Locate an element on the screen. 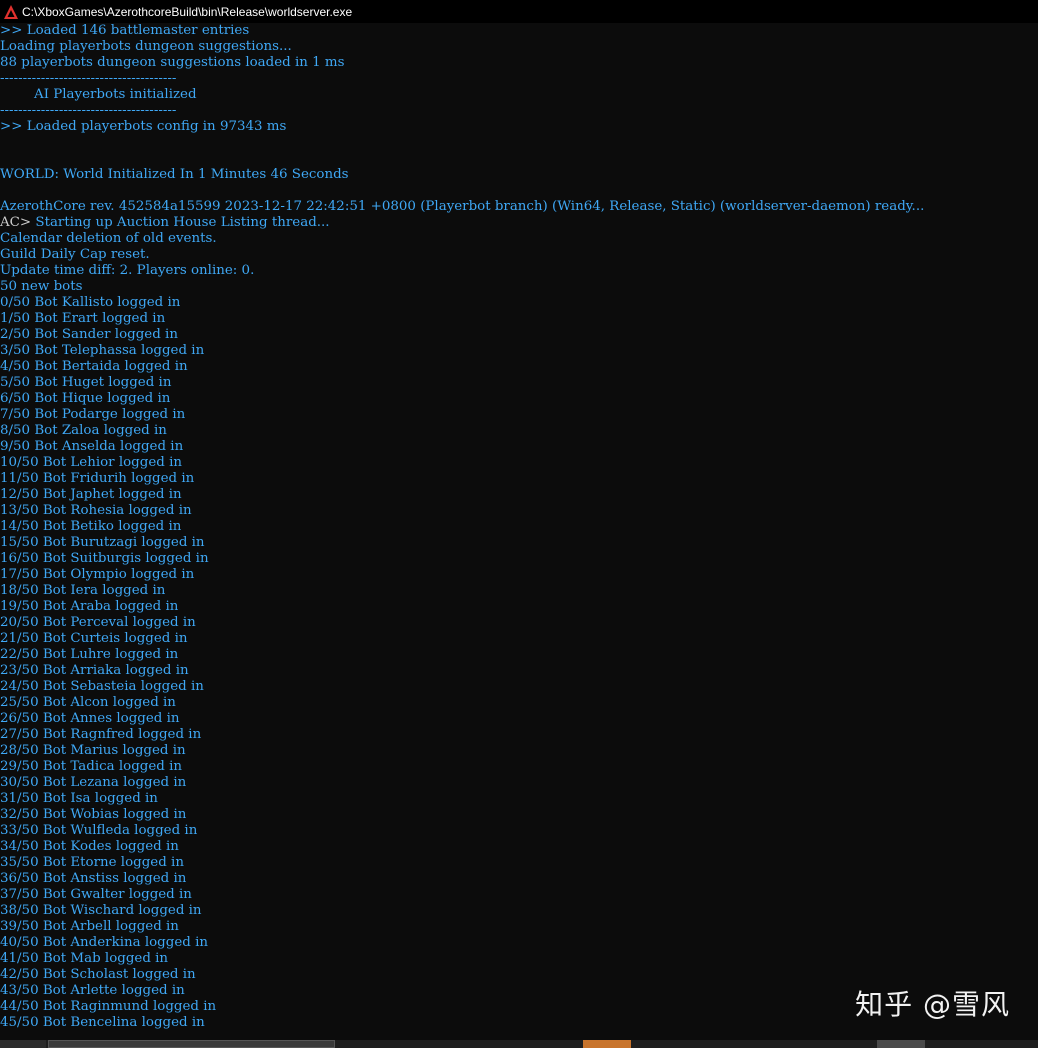 This screenshot has height=1048, width=1038. console-line-text: 2/50 Bot Sander logged in is located at coordinates (89, 334).